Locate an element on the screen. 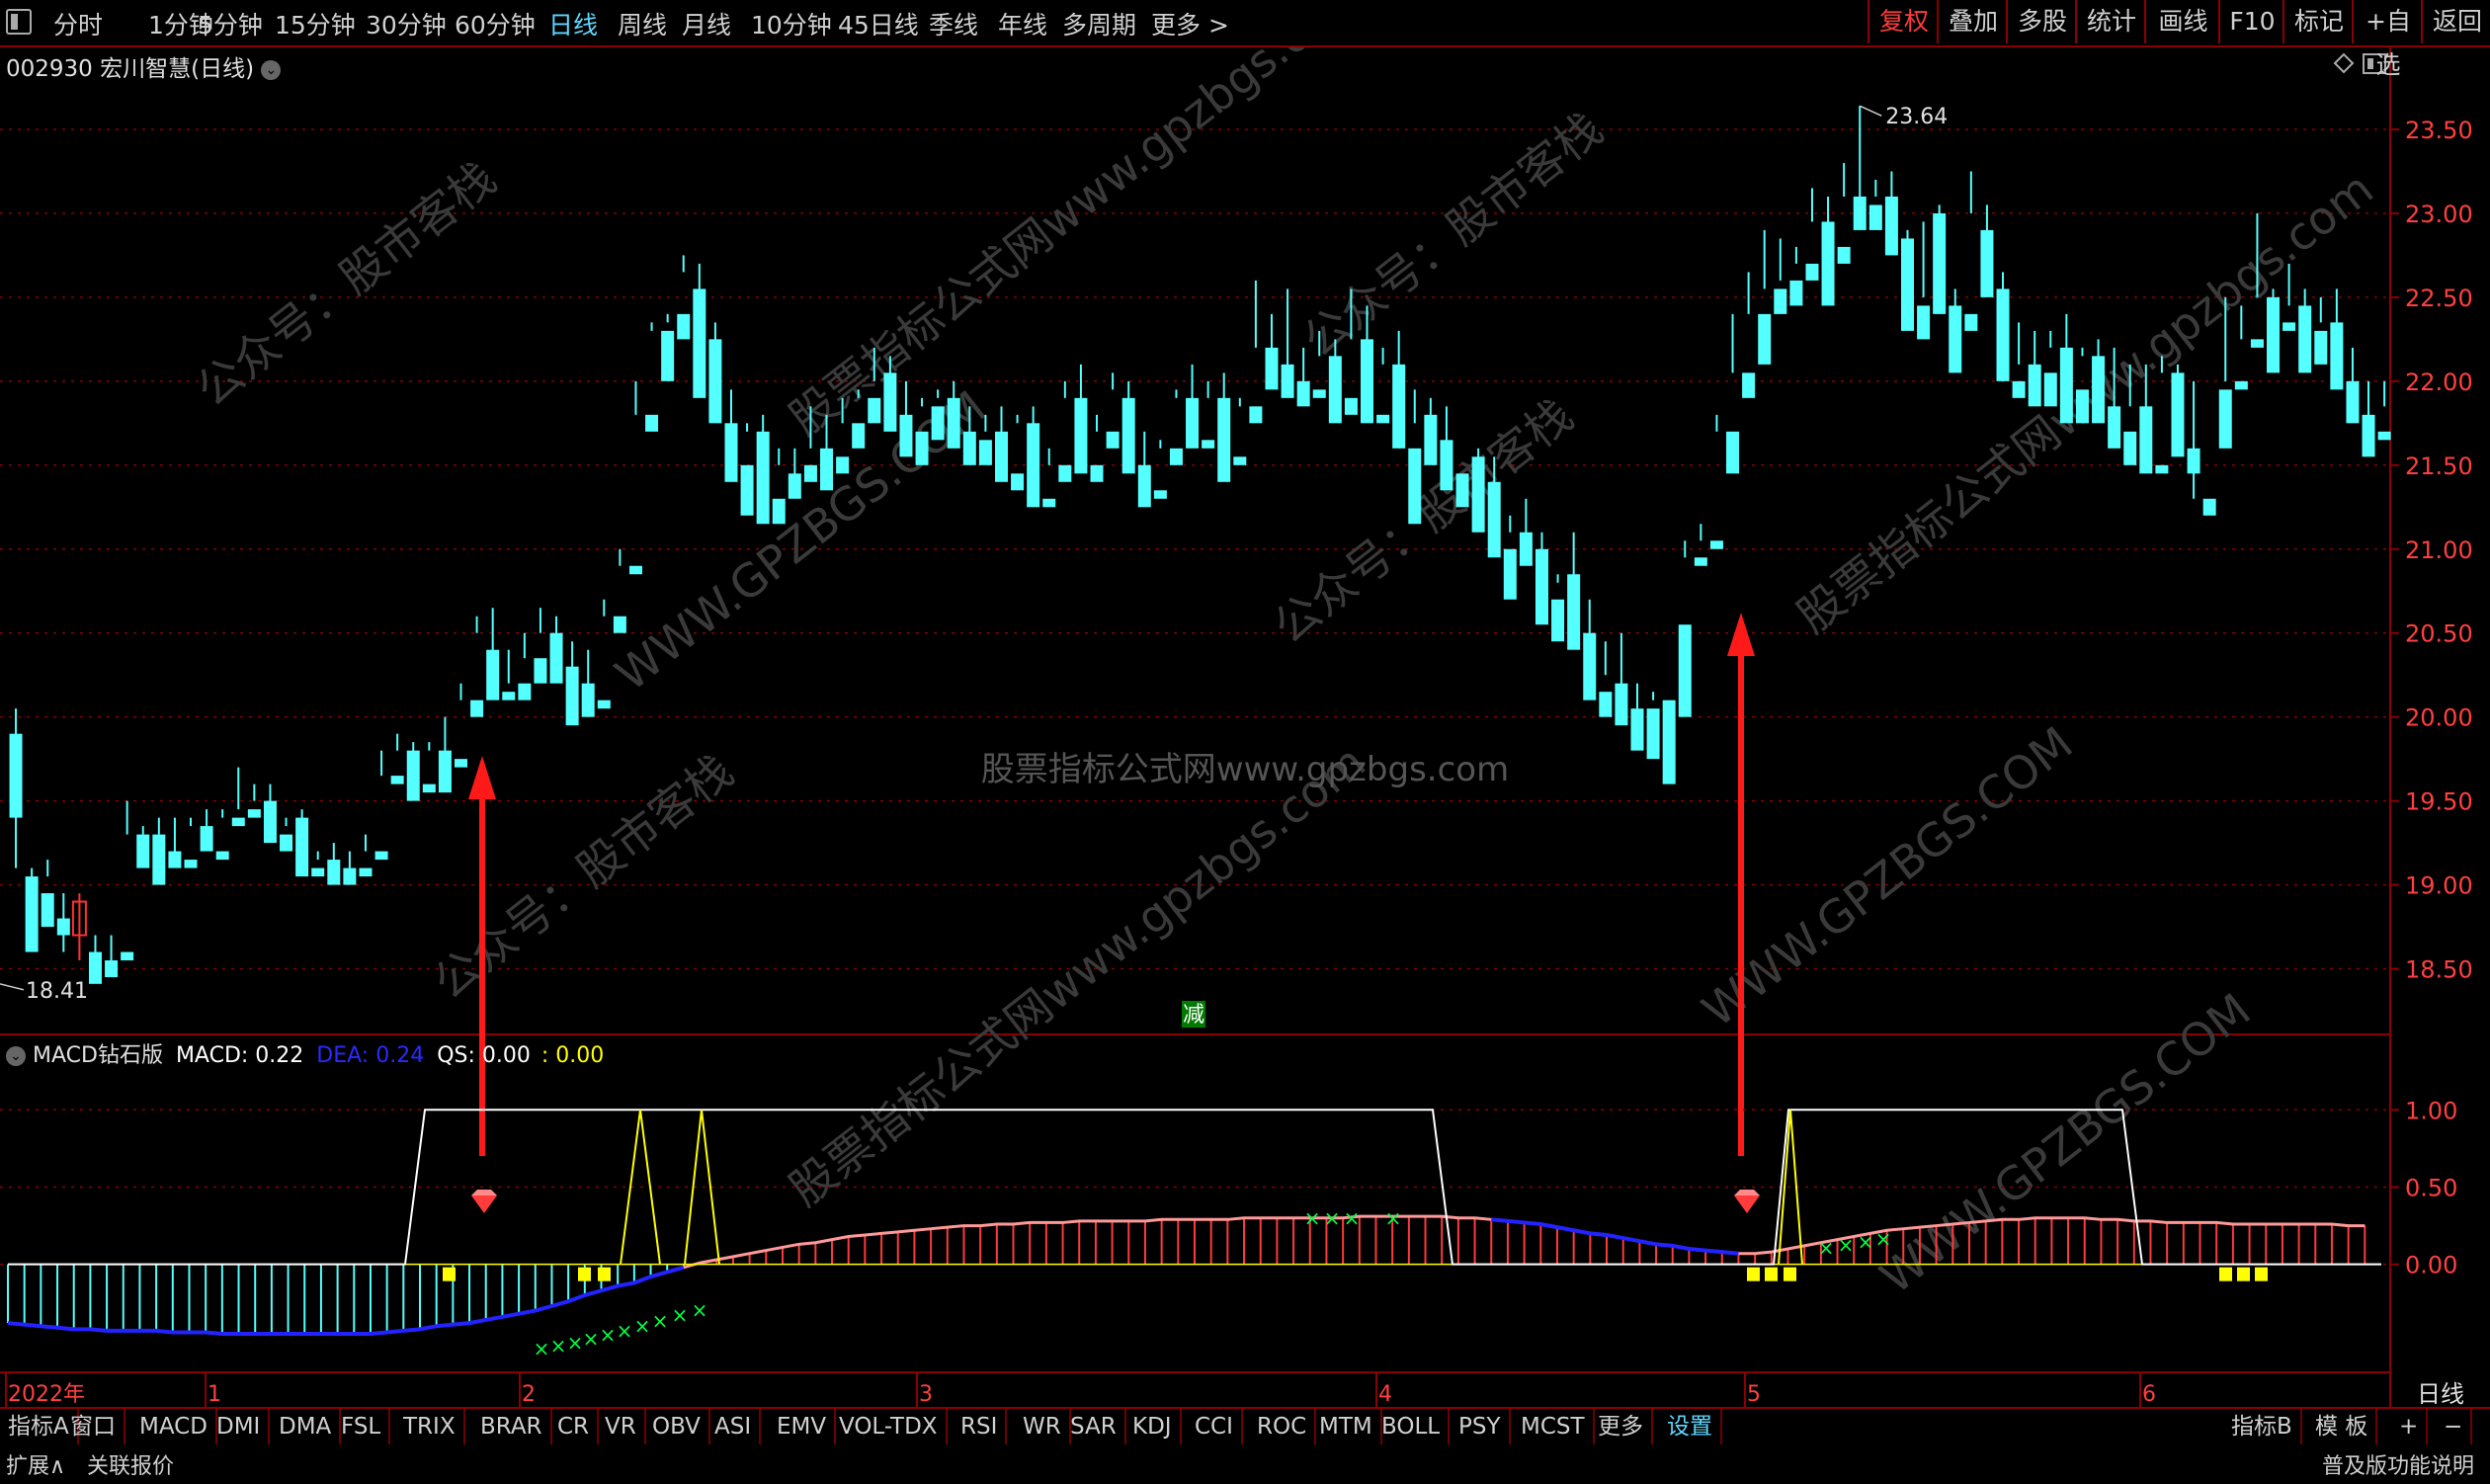 This screenshot has width=2490, height=1484. indicator-tab: RSI is located at coordinates (980, 1426).